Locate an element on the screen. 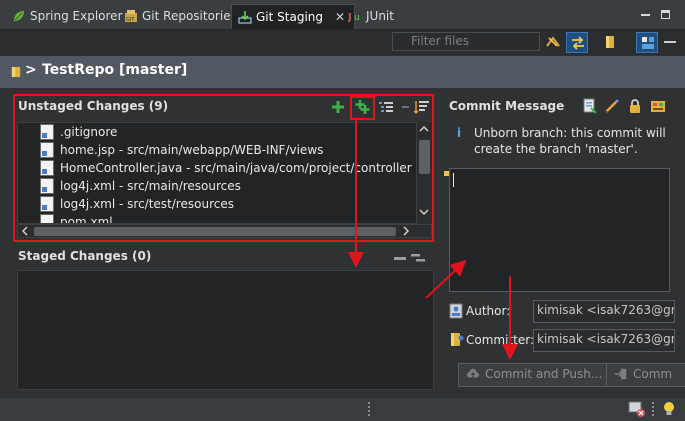 The width and height of the screenshot is (685, 421). arrow-to-commit-message is located at coordinates (446, 279).